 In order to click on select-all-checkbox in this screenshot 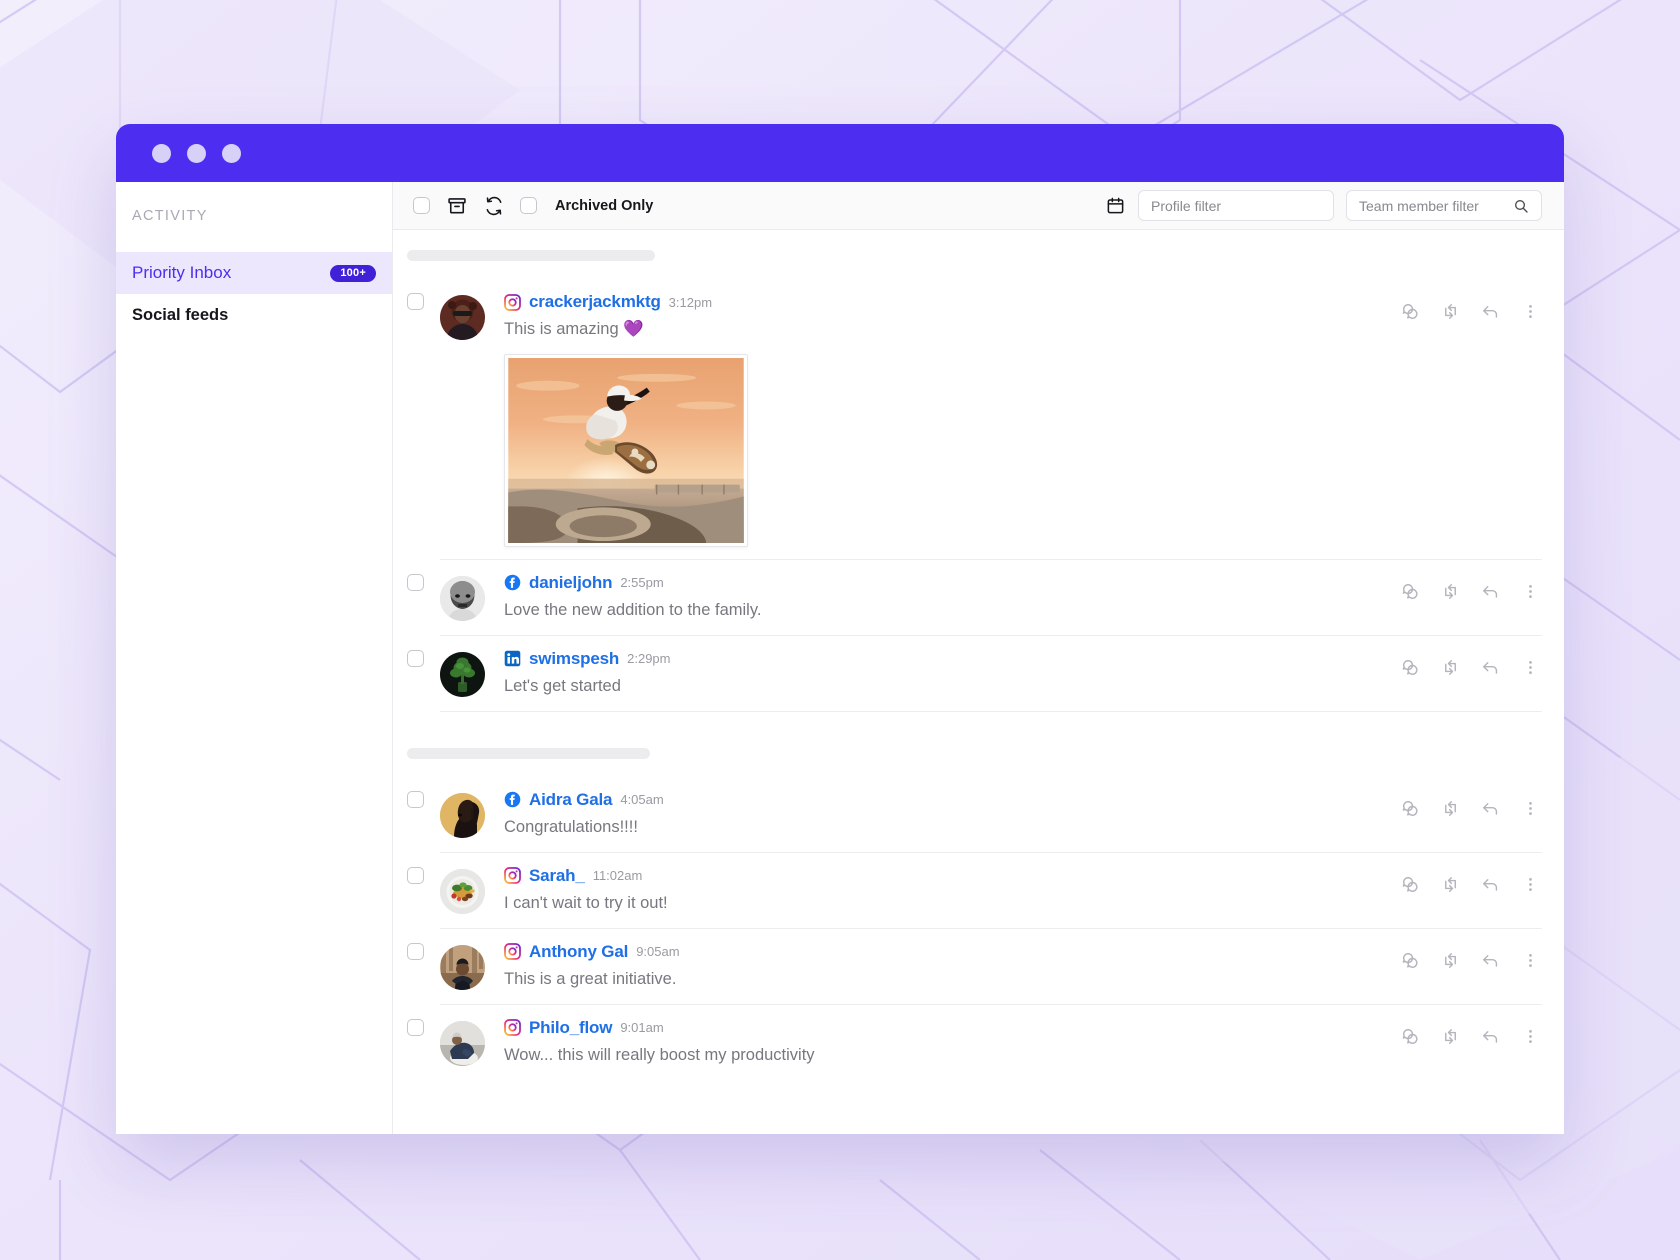, I will do `click(421, 205)`.